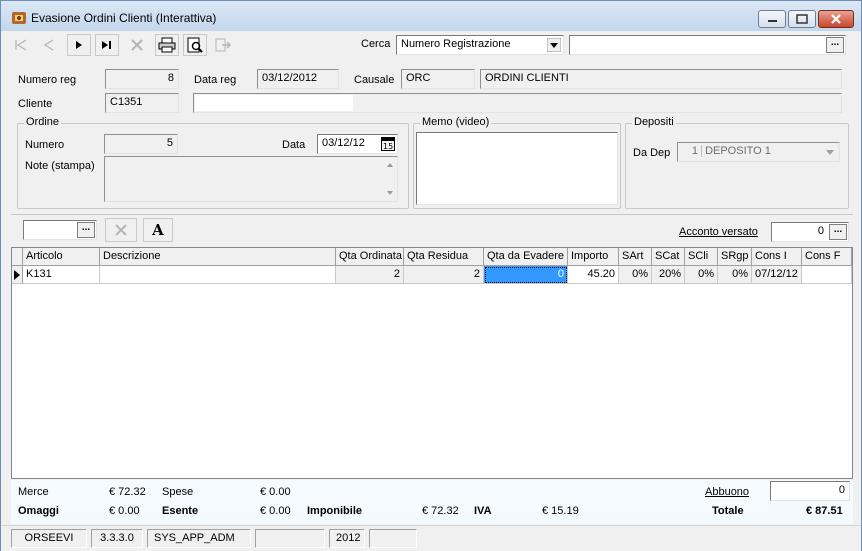 Image resolution: width=862 pixels, height=551 pixels. I want to click on deposito-name: DEPOSITO 1, so click(738, 151).